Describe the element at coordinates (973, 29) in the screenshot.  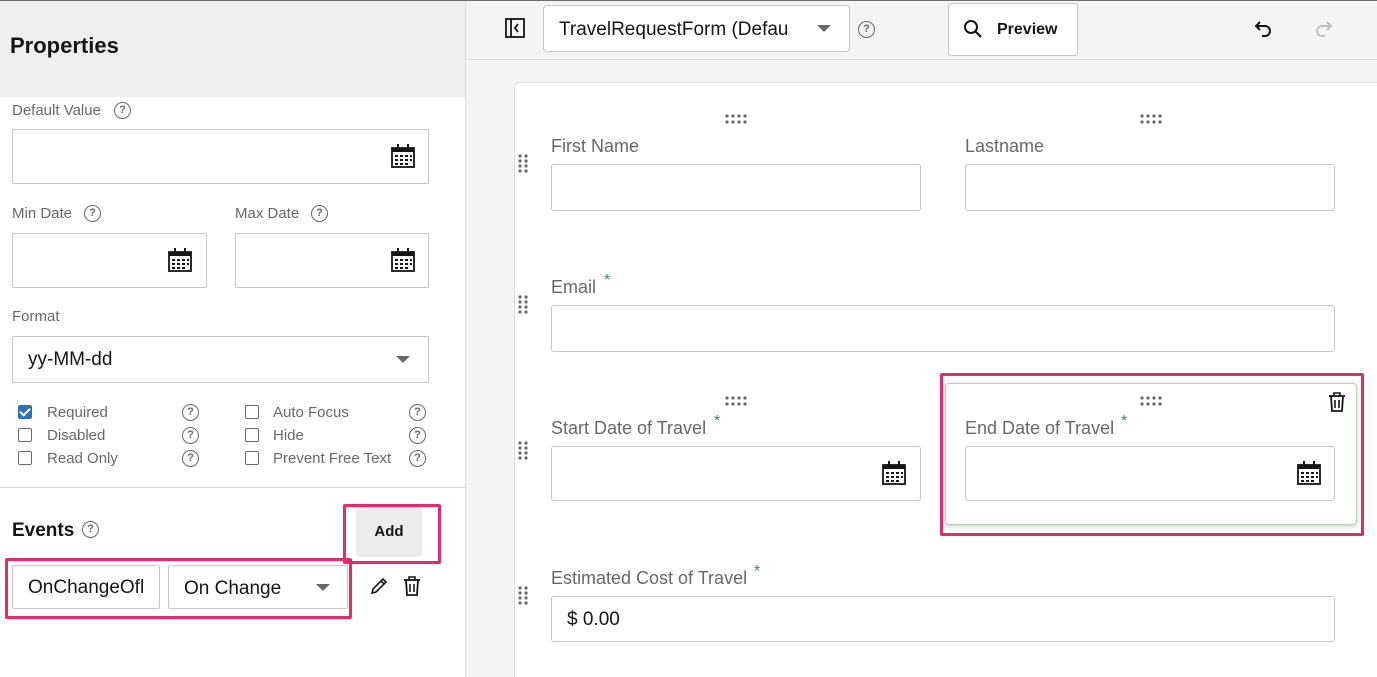
I see `search-icon` at that location.